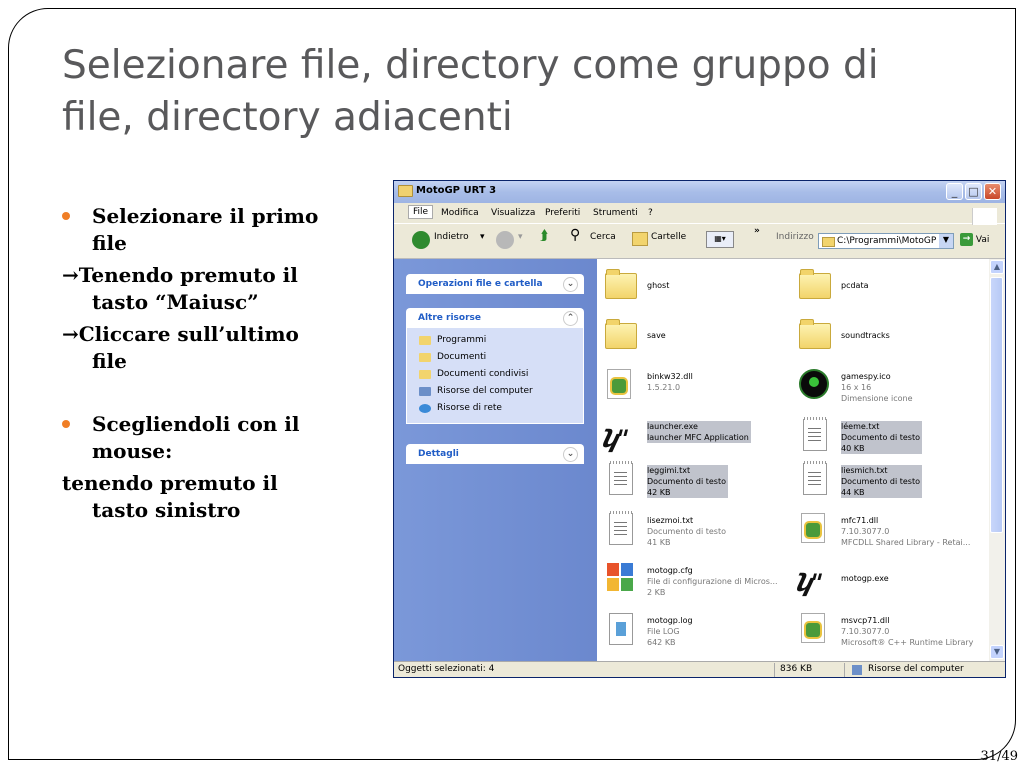 The height and width of the screenshot is (768, 1024). What do you see at coordinates (620, 578) in the screenshot?
I see `config-file-icon` at bounding box center [620, 578].